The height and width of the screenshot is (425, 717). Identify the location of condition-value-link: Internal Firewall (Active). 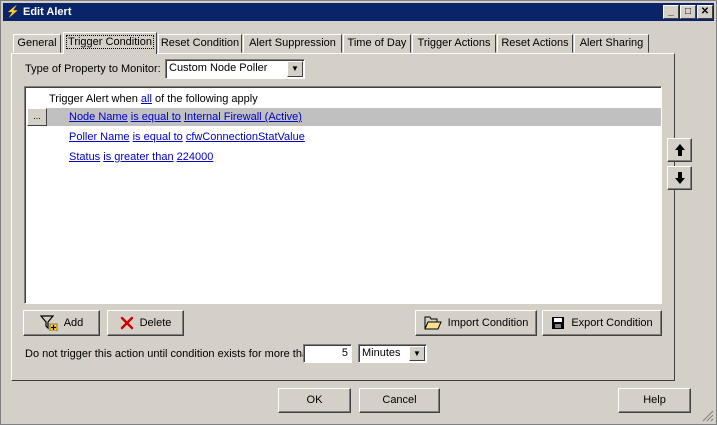
(243, 117).